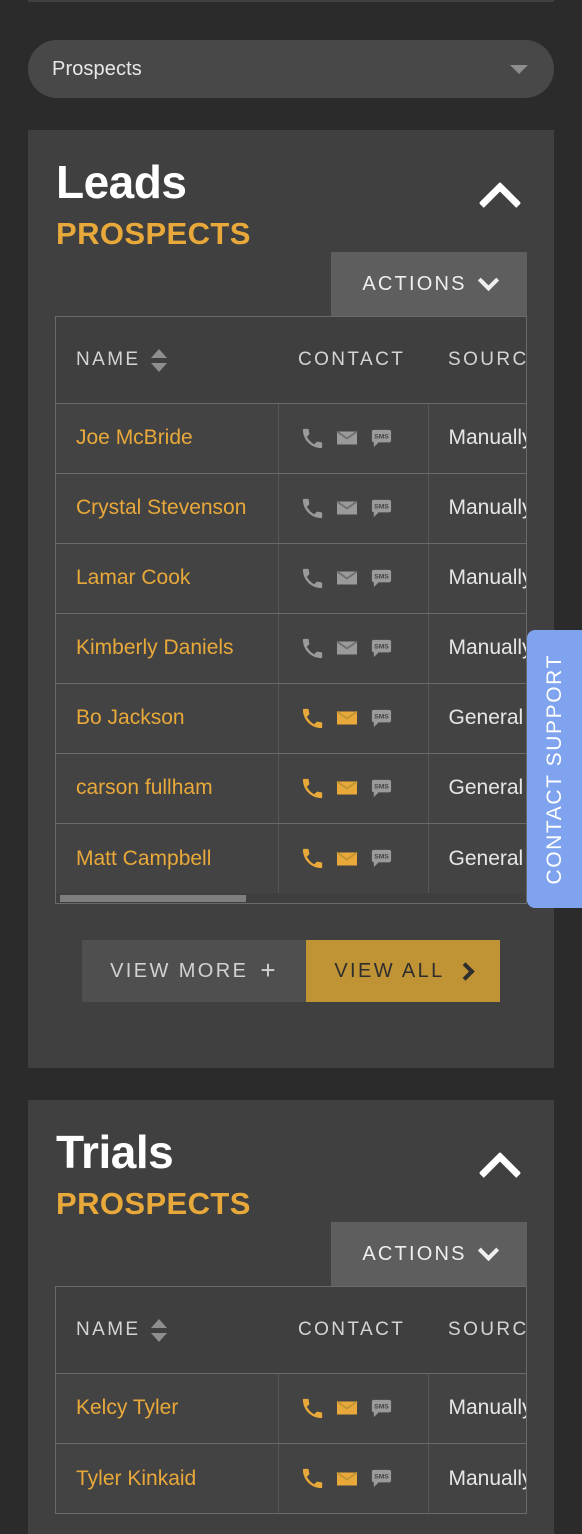 This screenshot has width=582, height=1534. Describe the element at coordinates (167, 1478) in the screenshot. I see `cell-name: Tyler Kinkaid` at that location.